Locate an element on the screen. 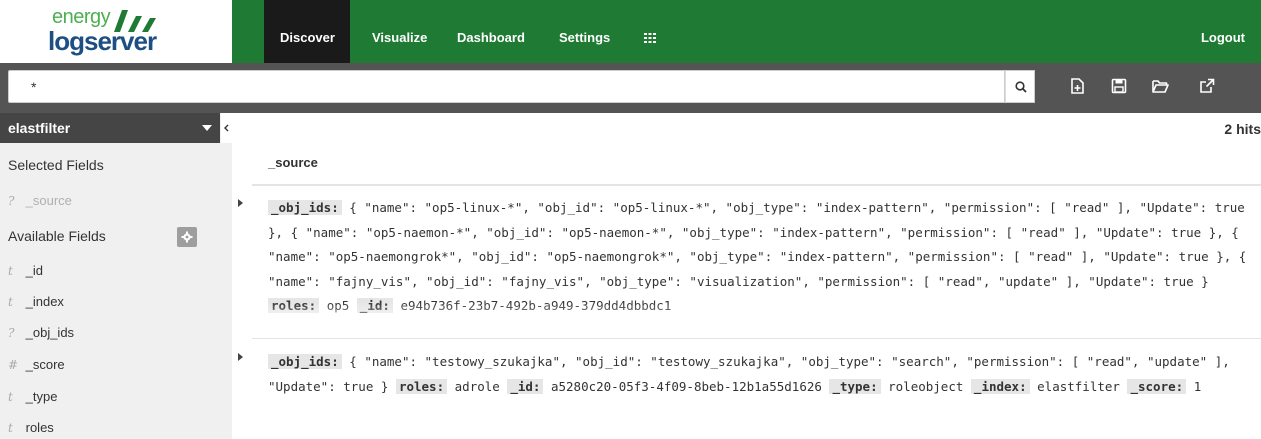  search-bar is located at coordinates (630, 88).